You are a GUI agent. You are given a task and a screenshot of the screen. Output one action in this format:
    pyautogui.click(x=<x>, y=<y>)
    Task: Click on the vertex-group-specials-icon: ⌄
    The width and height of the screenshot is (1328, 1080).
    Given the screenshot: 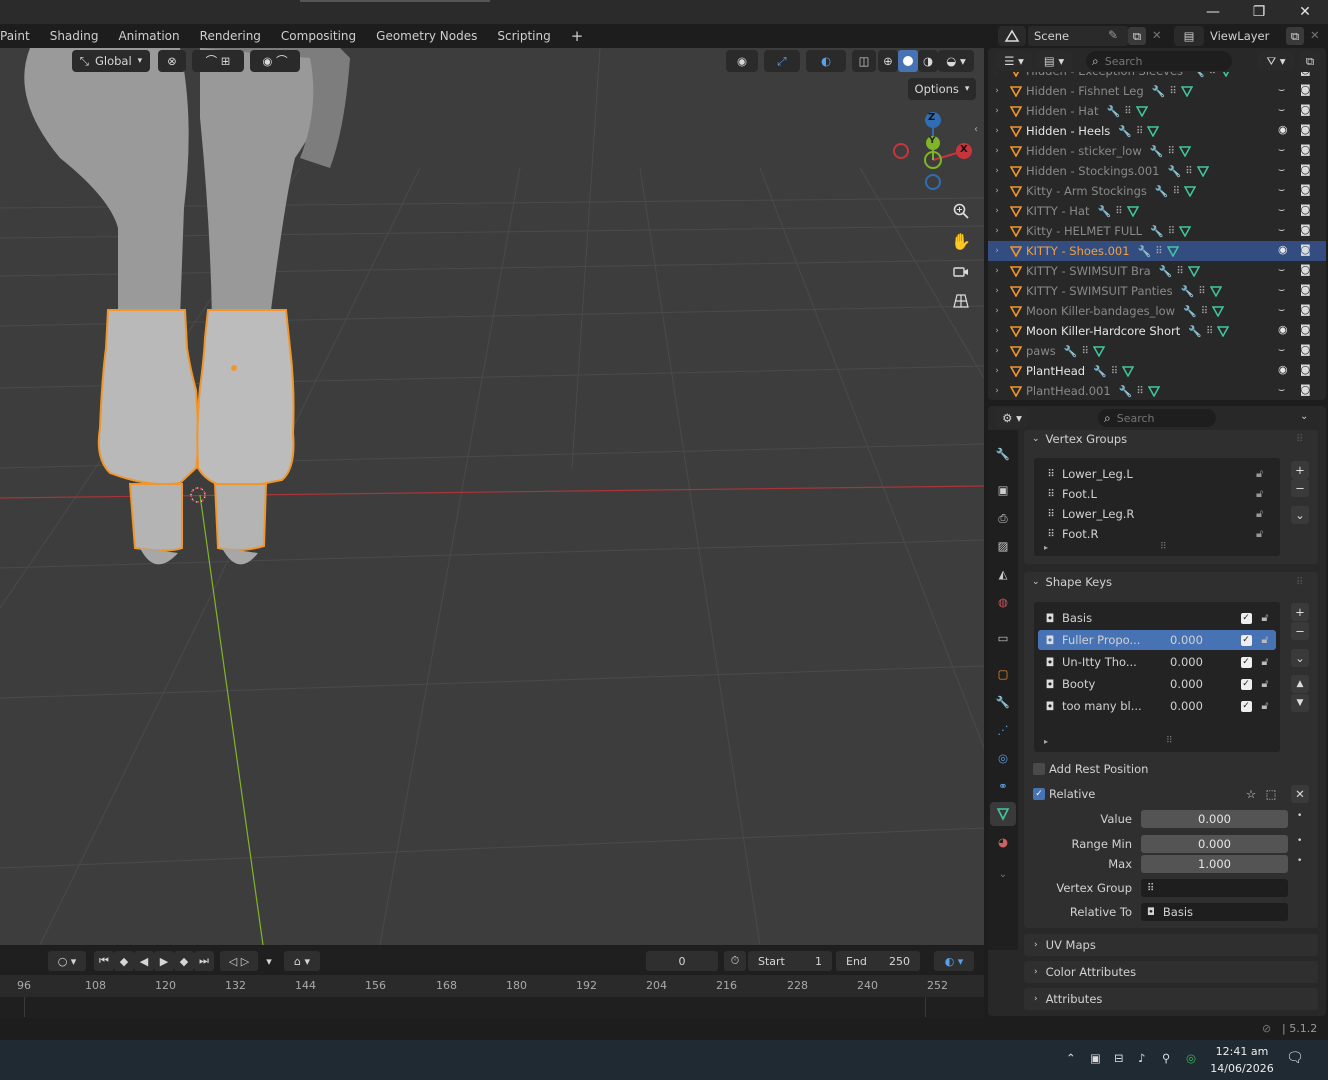 What is the action you would take?
    pyautogui.click(x=1300, y=515)
    